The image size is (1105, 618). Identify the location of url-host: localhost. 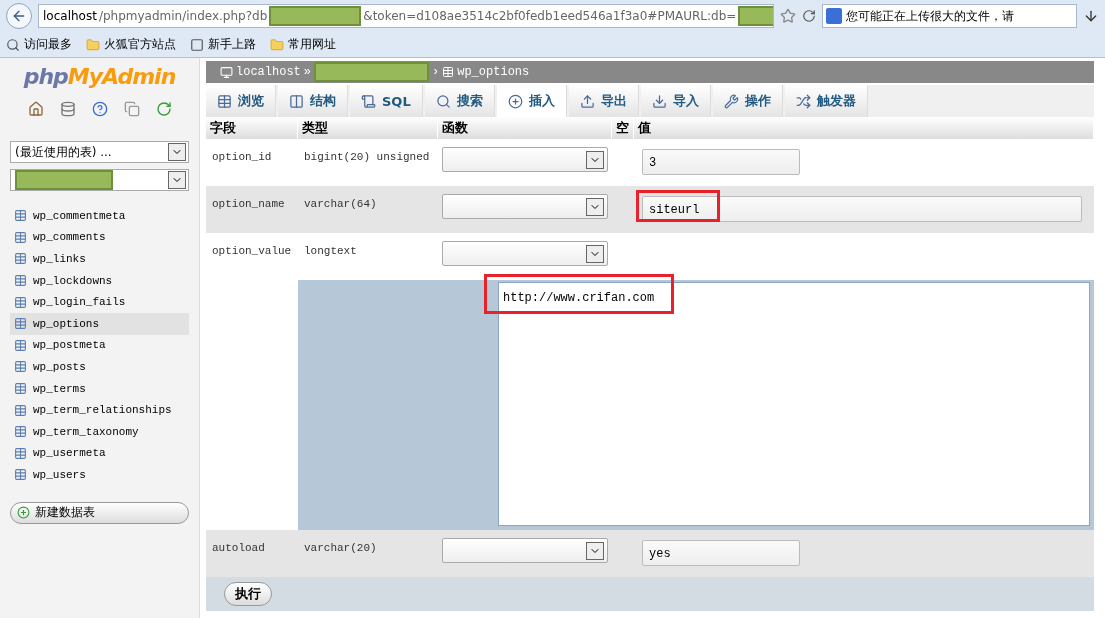
(70, 16).